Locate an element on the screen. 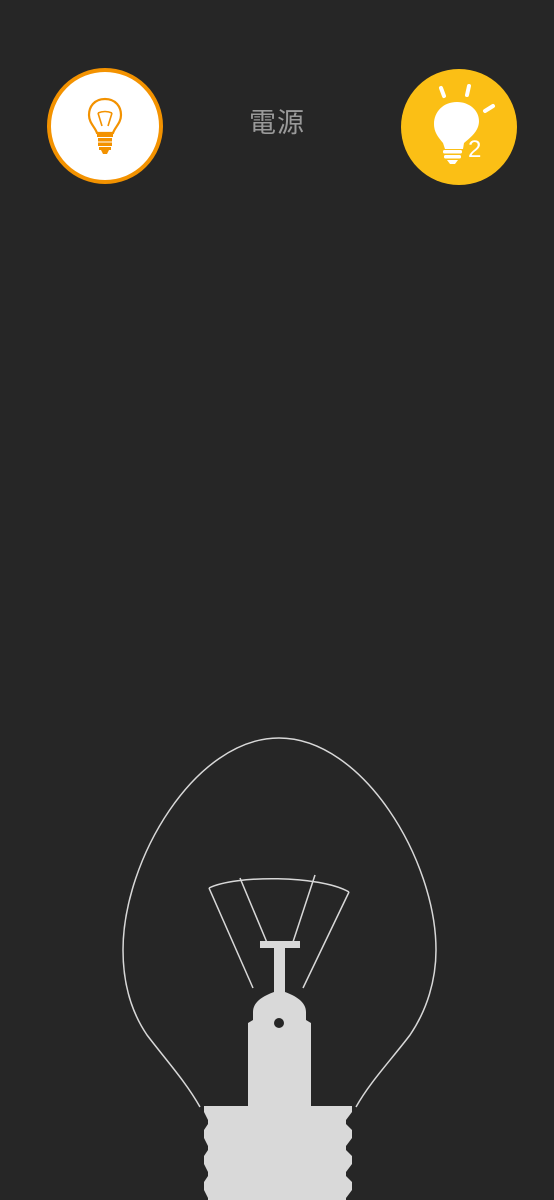  bulb-stem is located at coordinates (279, 1024).